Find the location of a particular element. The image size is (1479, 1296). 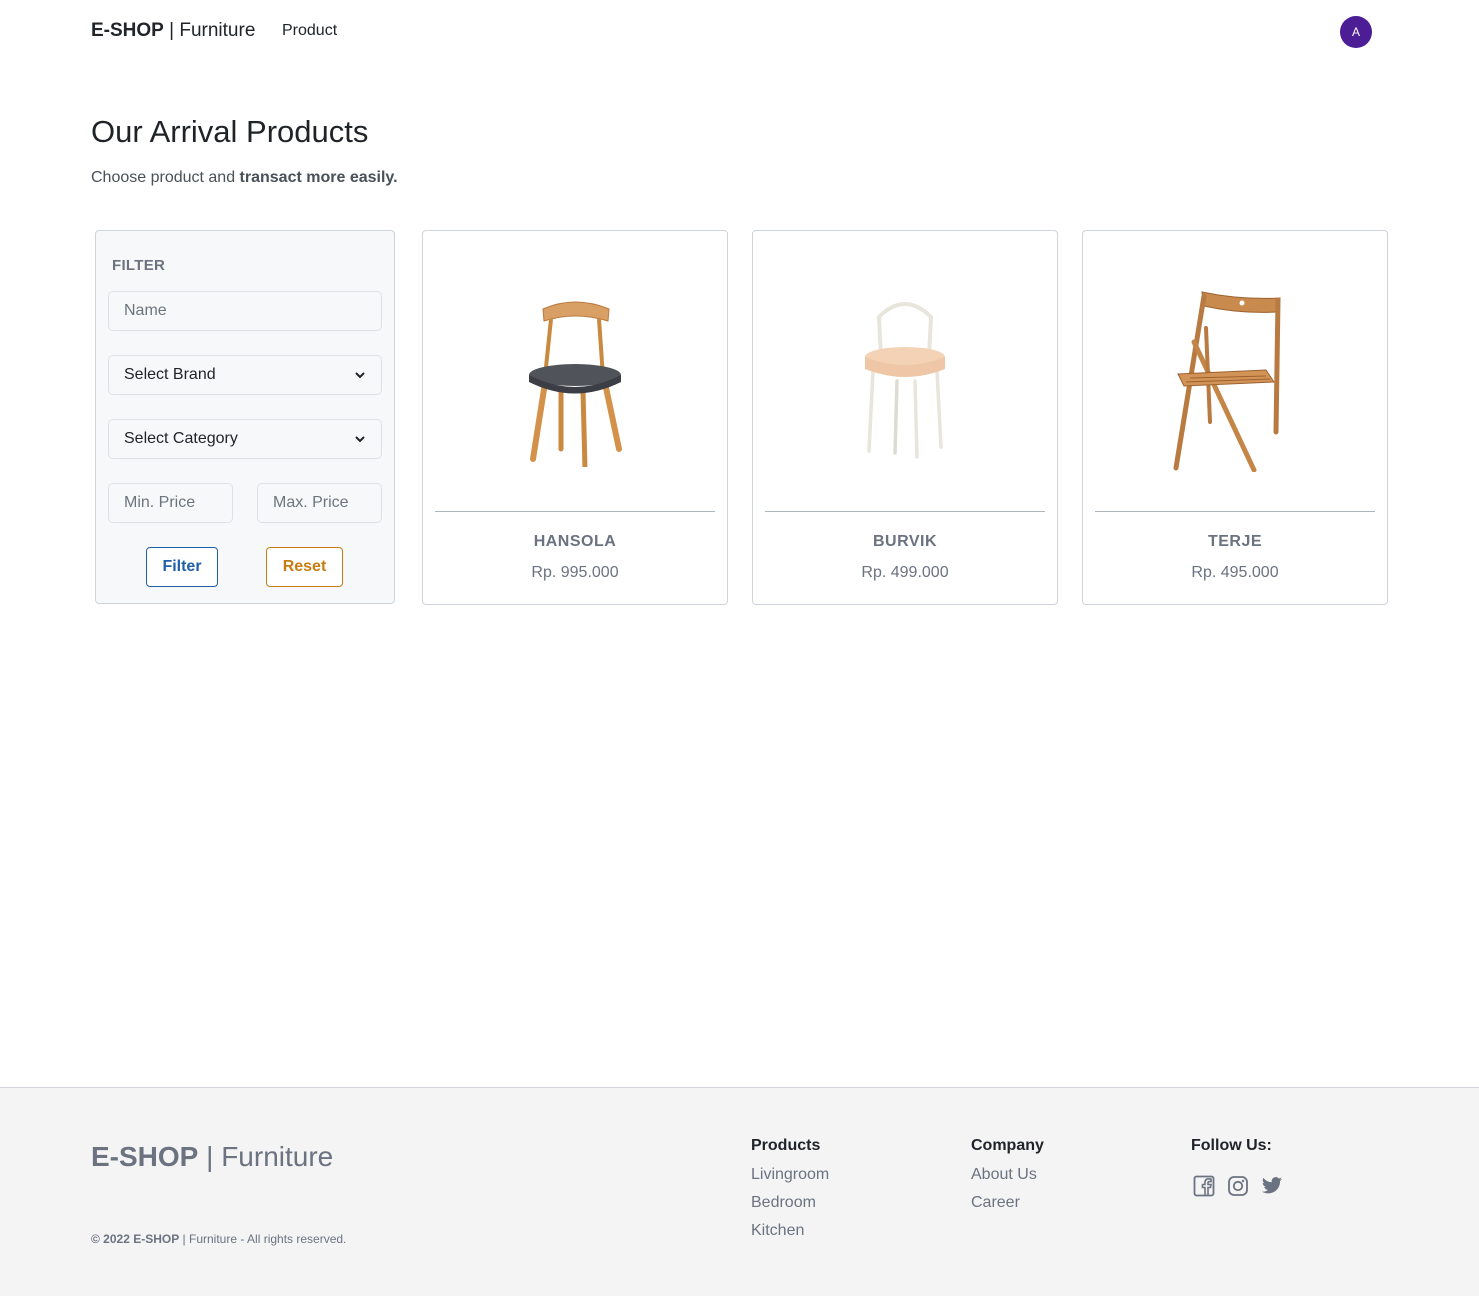

min-price-input is located at coordinates (170, 503).